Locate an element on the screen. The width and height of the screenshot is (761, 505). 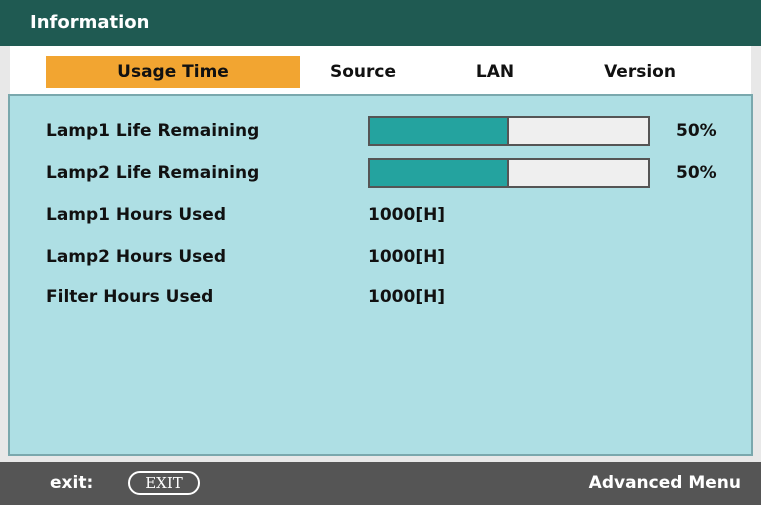
lamp1-life-label: Lamp1 Life Remaining is located at coordinates (153, 131).